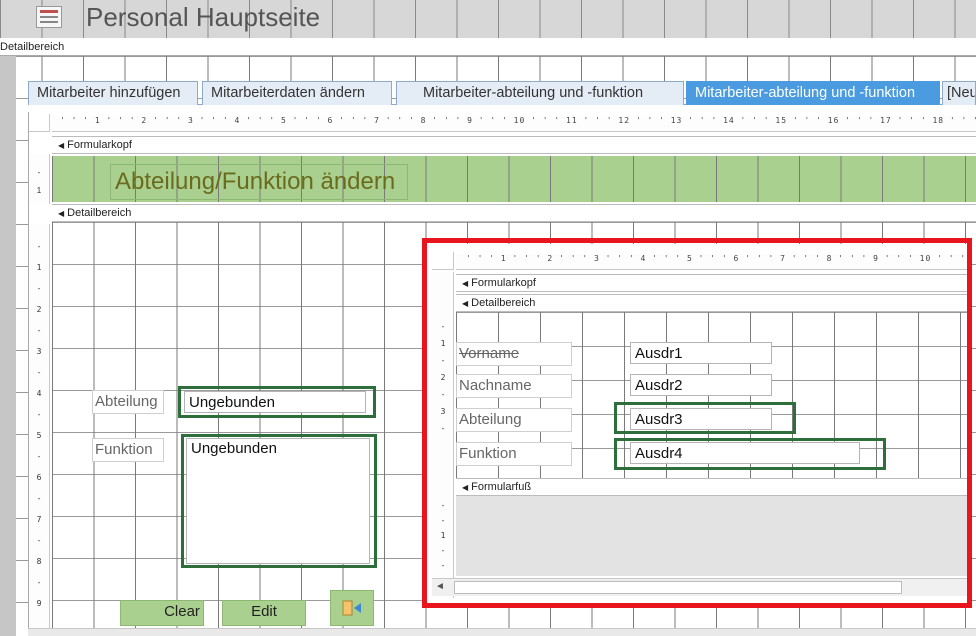 The image size is (976, 636). Describe the element at coordinates (39, 477) in the screenshot. I see `vtick: 6` at that location.